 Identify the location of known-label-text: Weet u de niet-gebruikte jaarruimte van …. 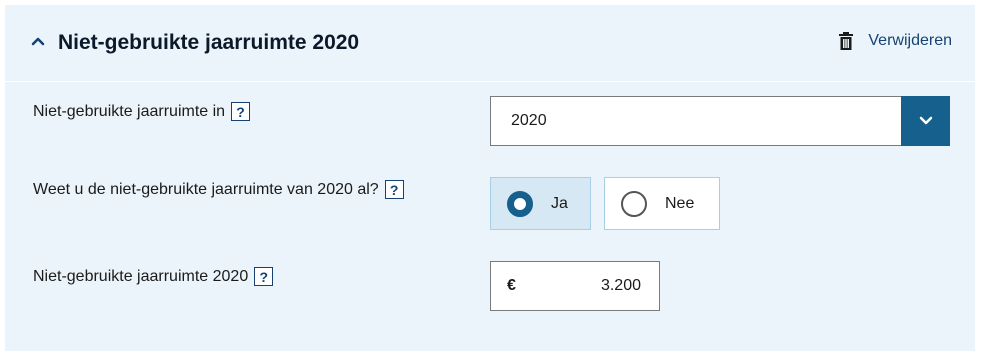
(206, 189).